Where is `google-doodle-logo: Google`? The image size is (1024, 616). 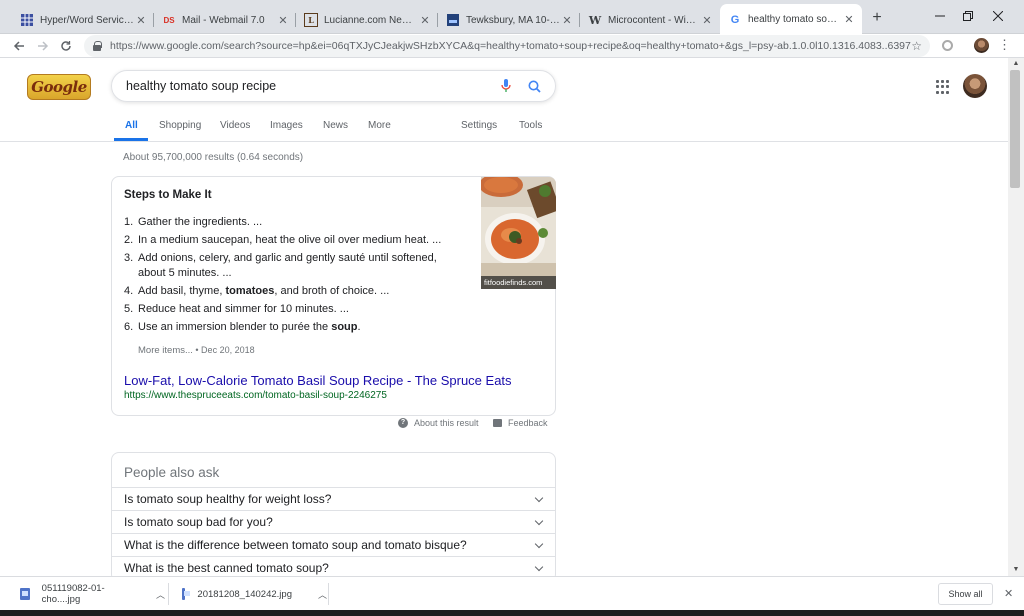 google-doodle-logo: Google is located at coordinates (59, 87).